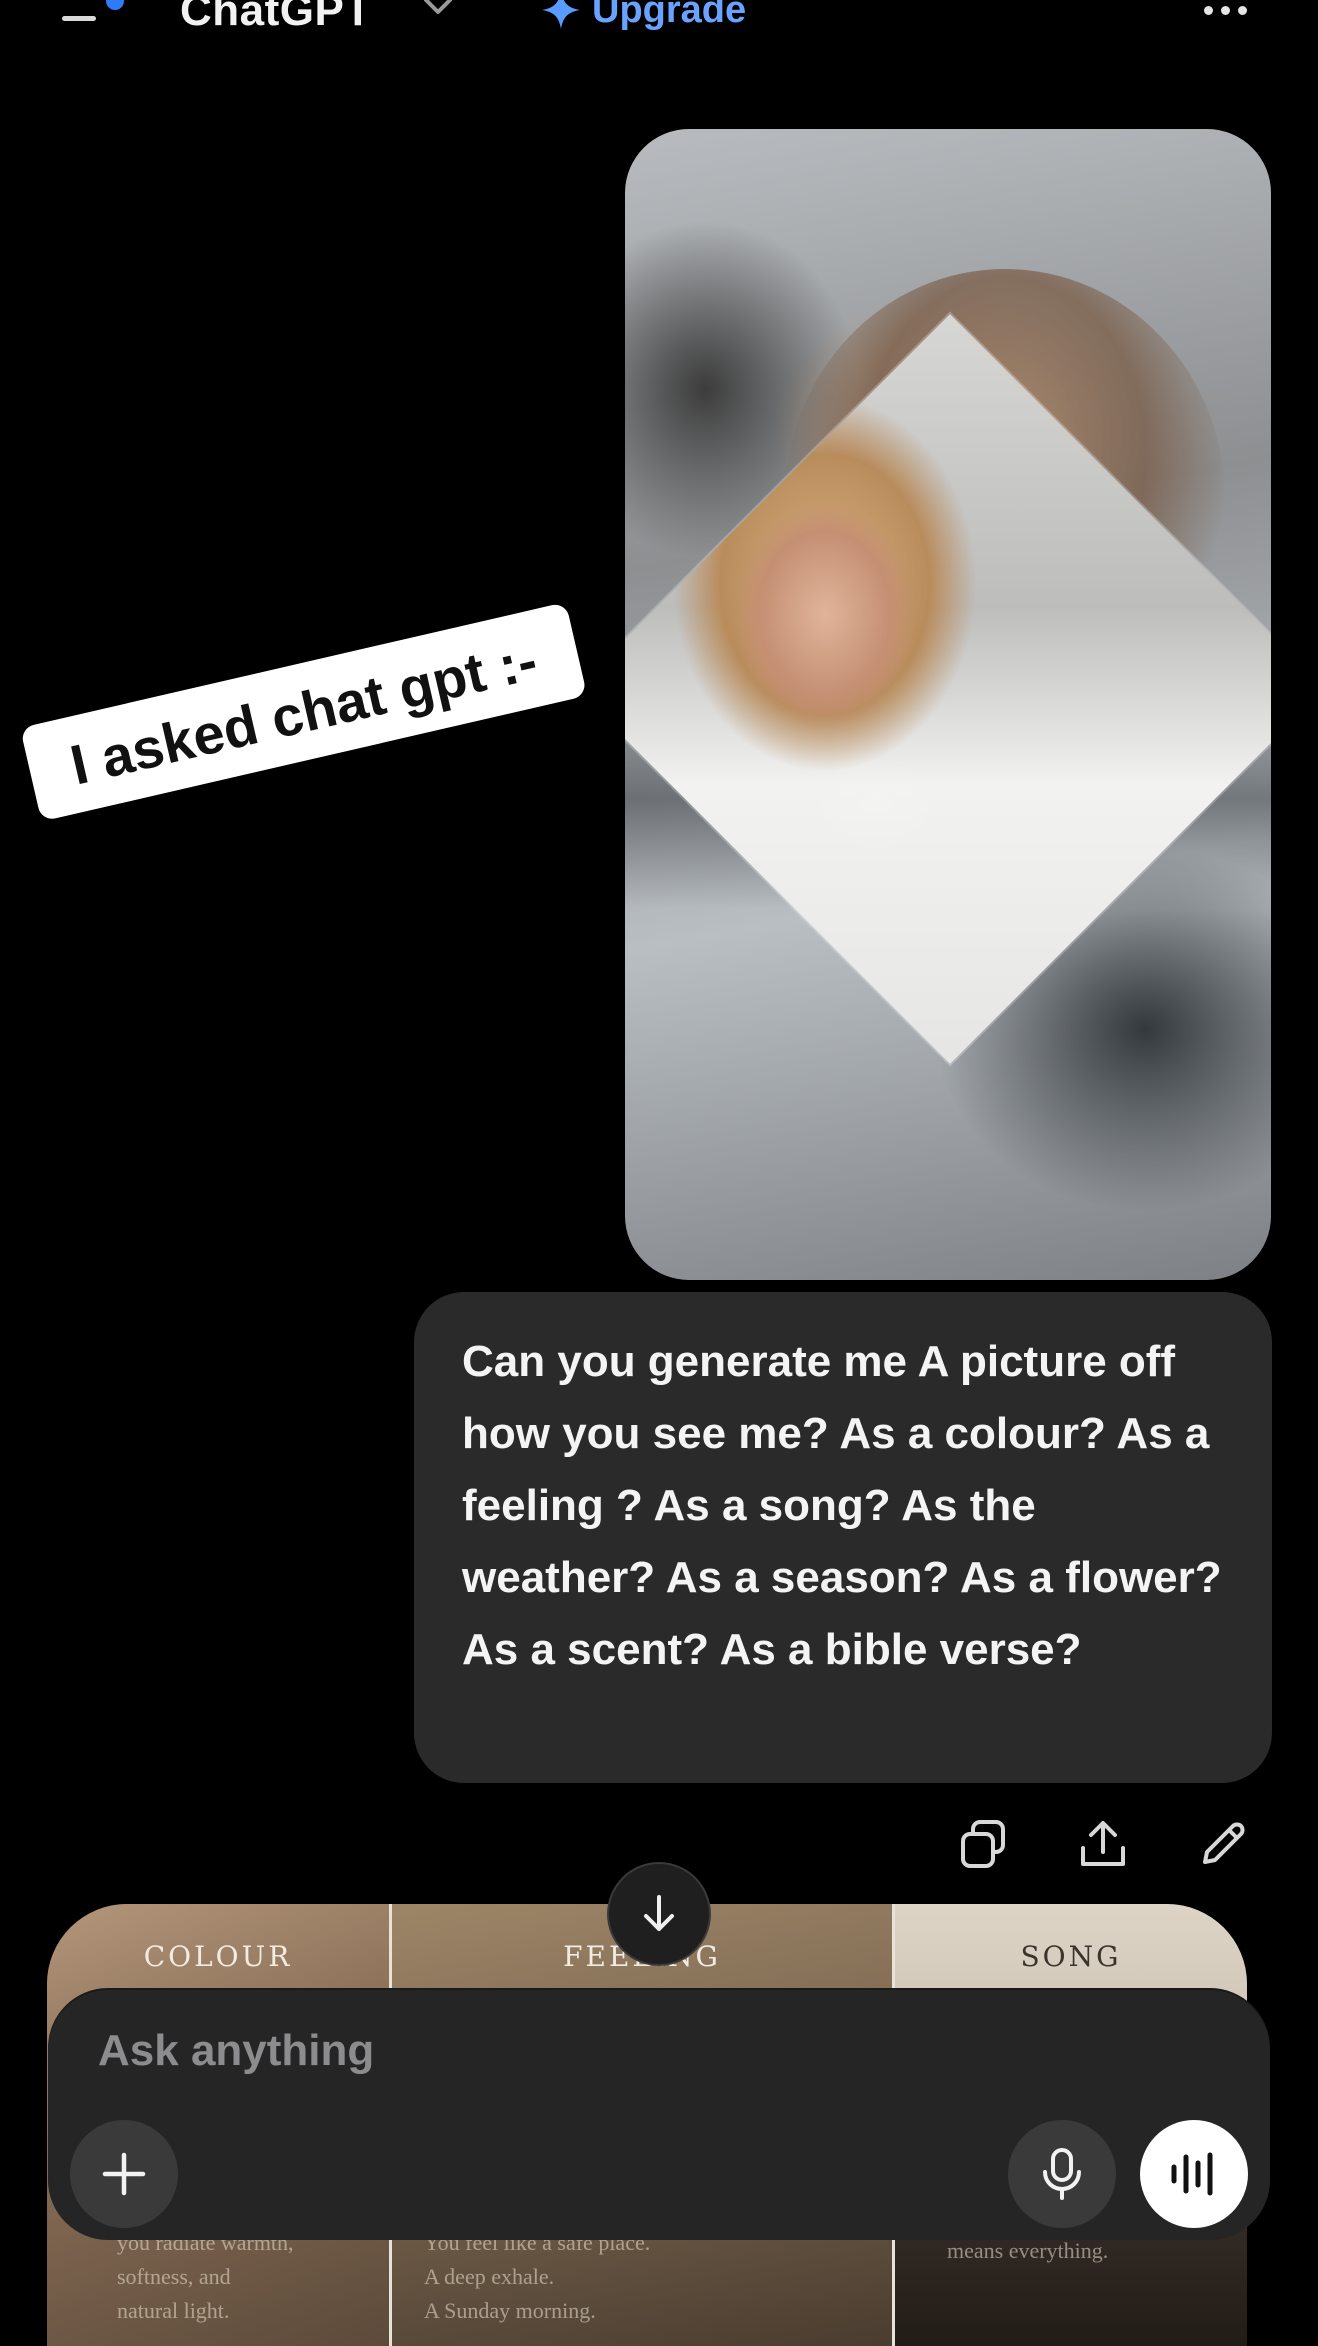  Describe the element at coordinates (438, 12) in the screenshot. I see `chevron-down-icon` at that location.